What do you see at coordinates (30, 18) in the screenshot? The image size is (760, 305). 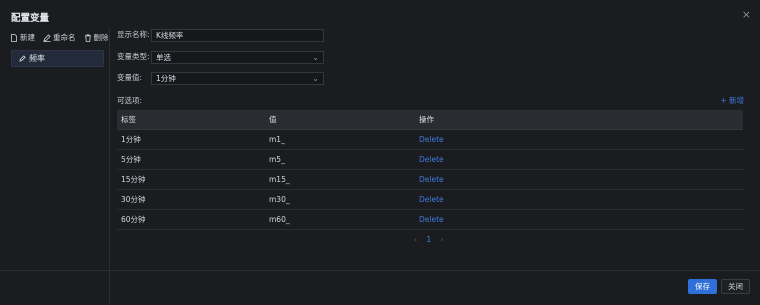 I see `dialog-title: 配置变量` at bounding box center [30, 18].